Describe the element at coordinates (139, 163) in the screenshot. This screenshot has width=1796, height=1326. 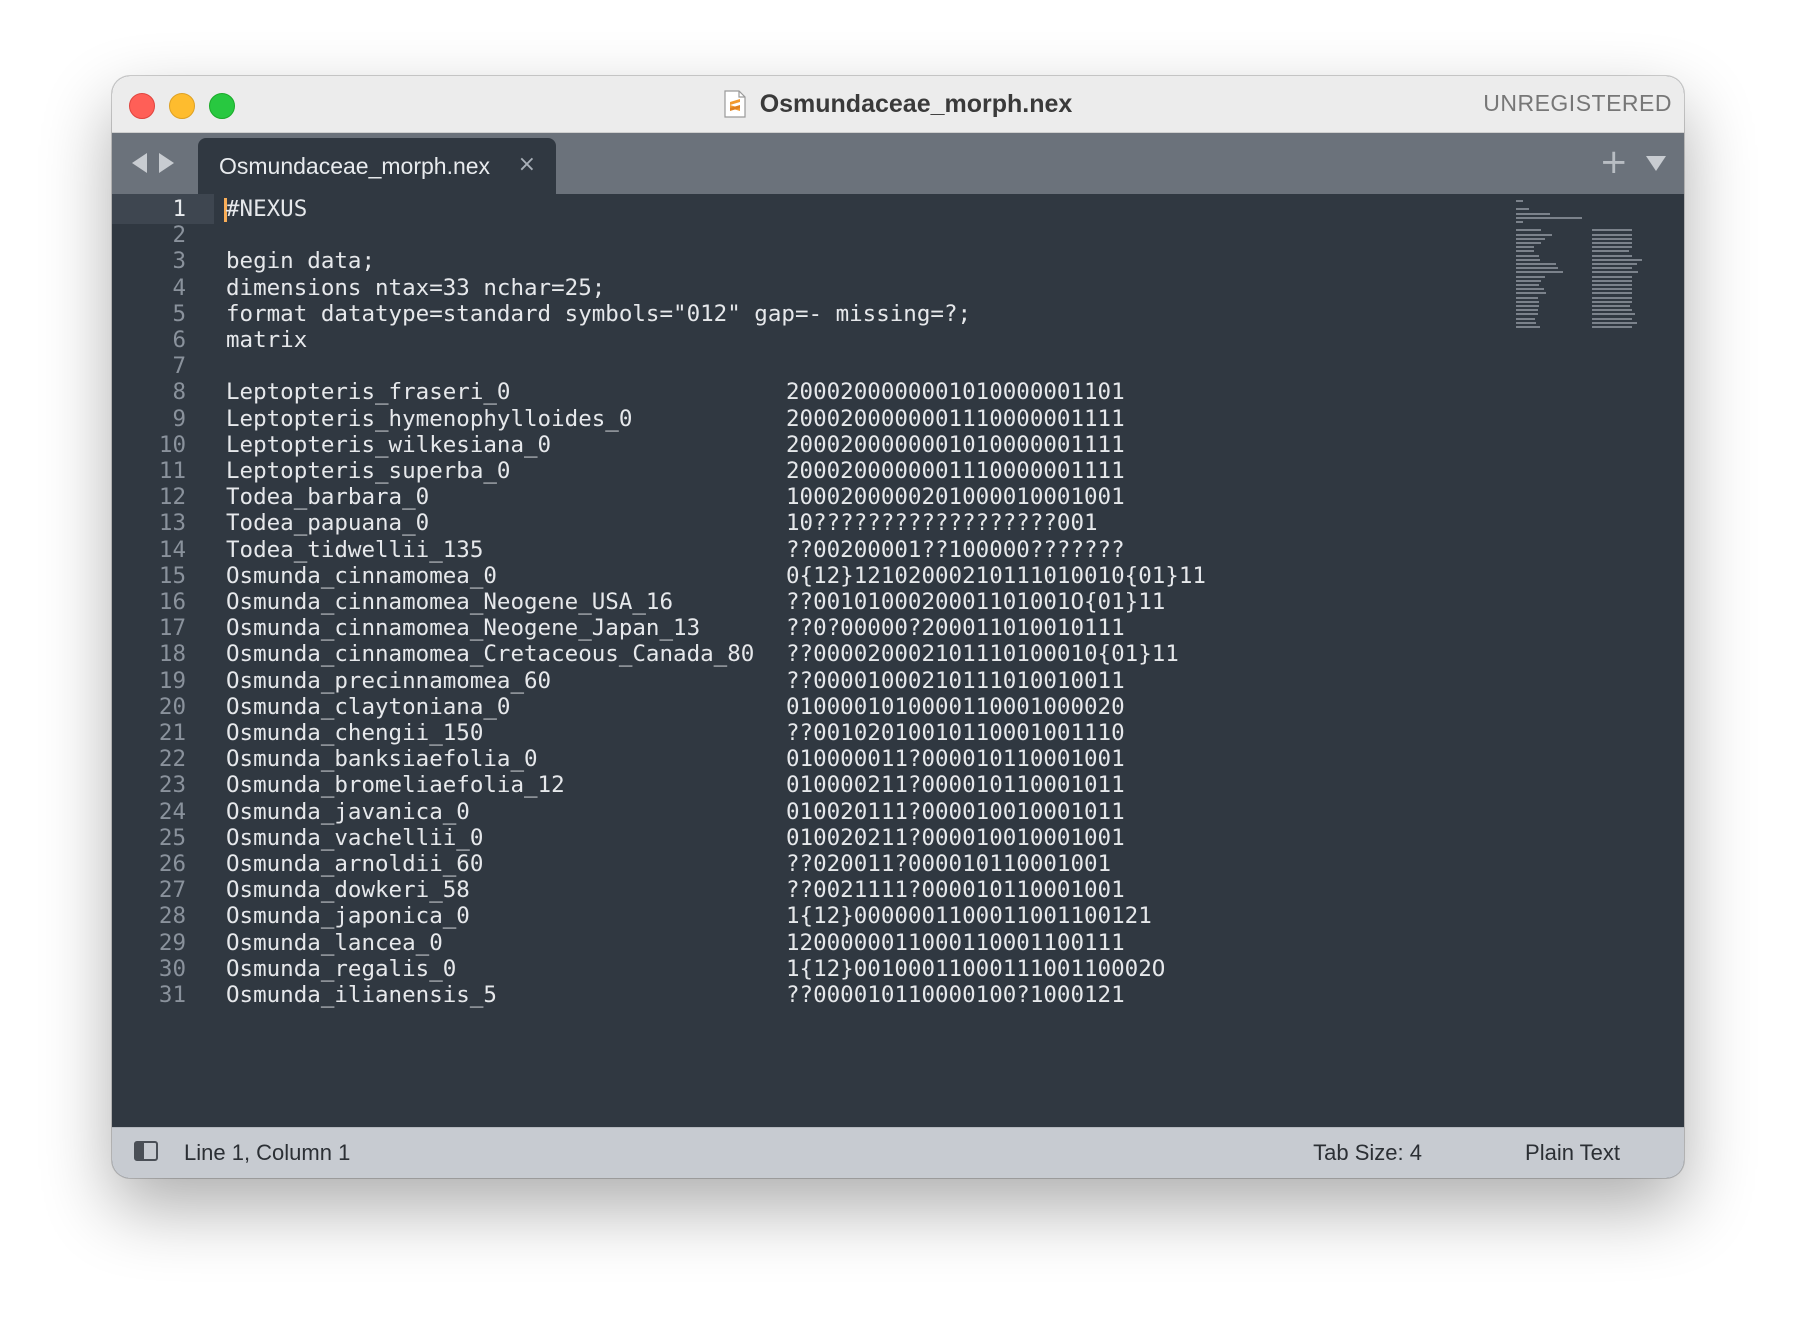
I see `previous-tab-icon` at that location.